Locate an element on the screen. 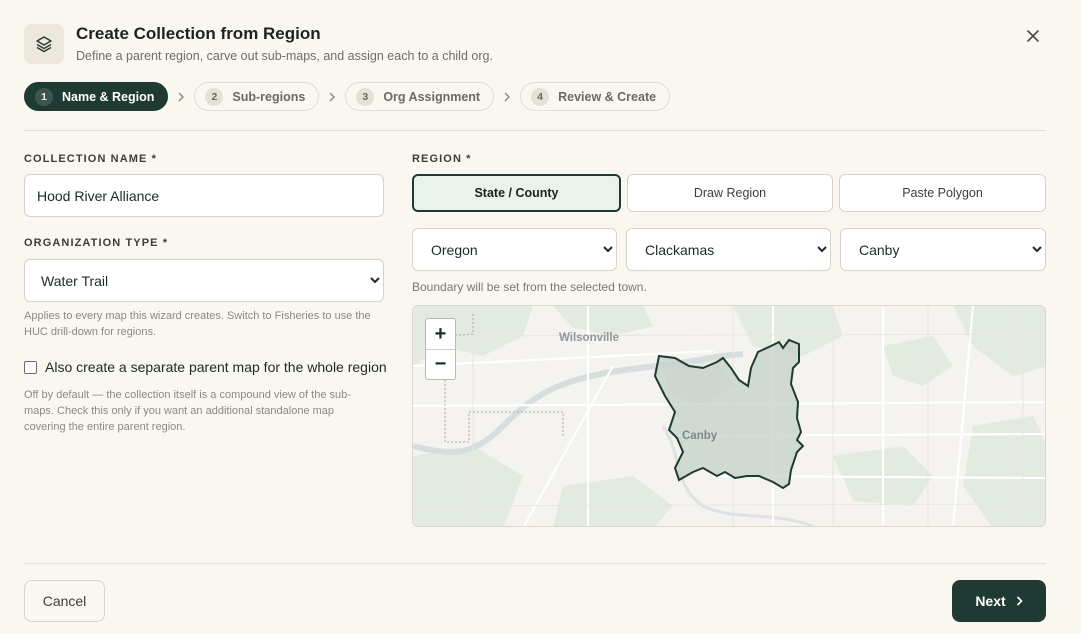 The height and width of the screenshot is (634, 1081). mode-draw-region-button: Draw Region is located at coordinates (730, 193).